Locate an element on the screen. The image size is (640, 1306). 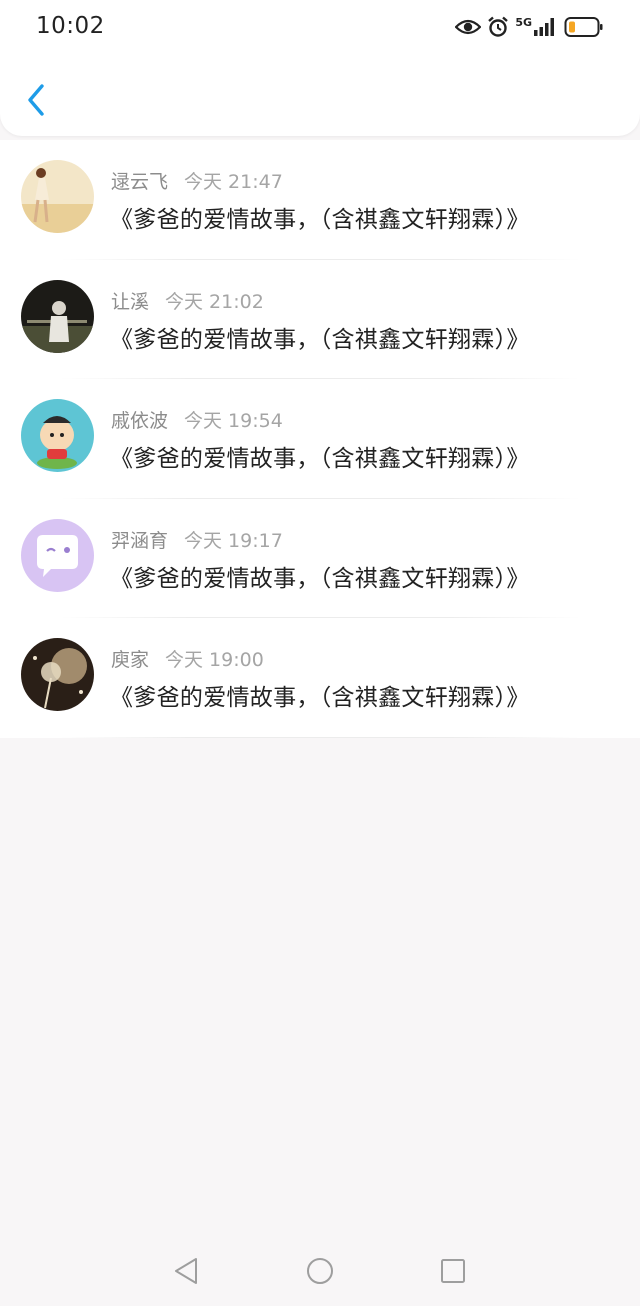
recents-square-icon is located at coordinates (453, 1273).